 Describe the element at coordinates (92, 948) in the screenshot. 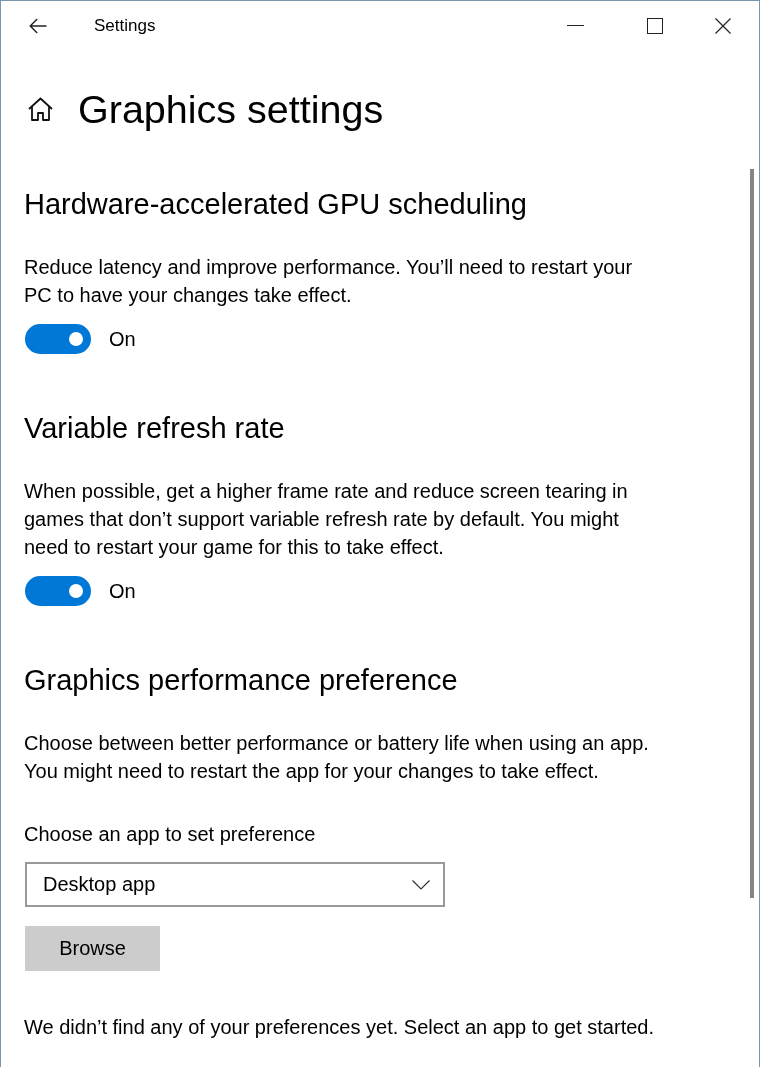

I see `browse-button: Browse` at that location.